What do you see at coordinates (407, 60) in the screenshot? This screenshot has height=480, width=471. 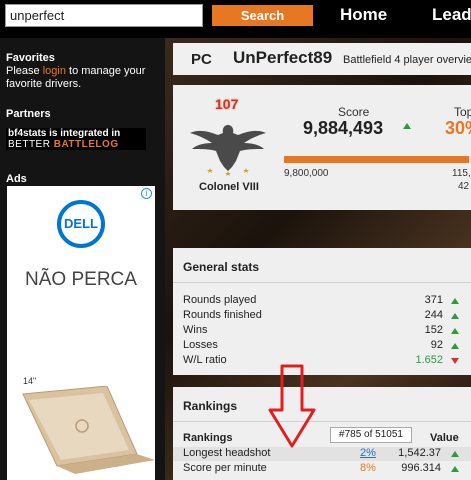 I see `game-description: Battlefield 4 player overvie` at bounding box center [407, 60].